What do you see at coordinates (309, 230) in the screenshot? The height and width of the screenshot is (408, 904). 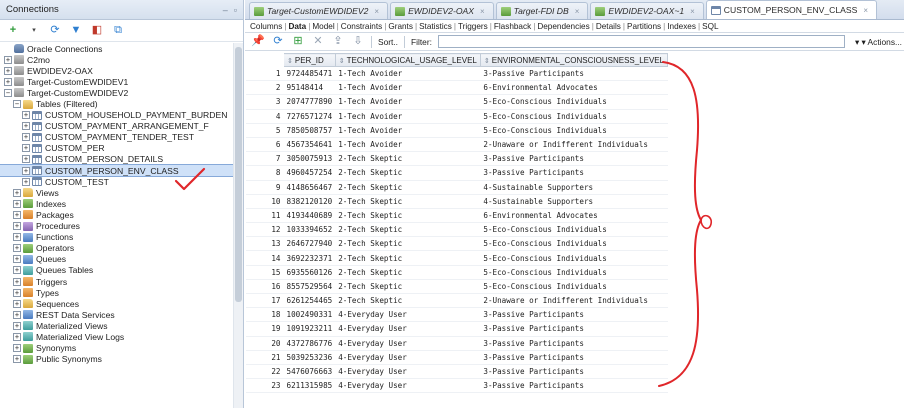 I see `cell-per-id: 1033394652` at bounding box center [309, 230].